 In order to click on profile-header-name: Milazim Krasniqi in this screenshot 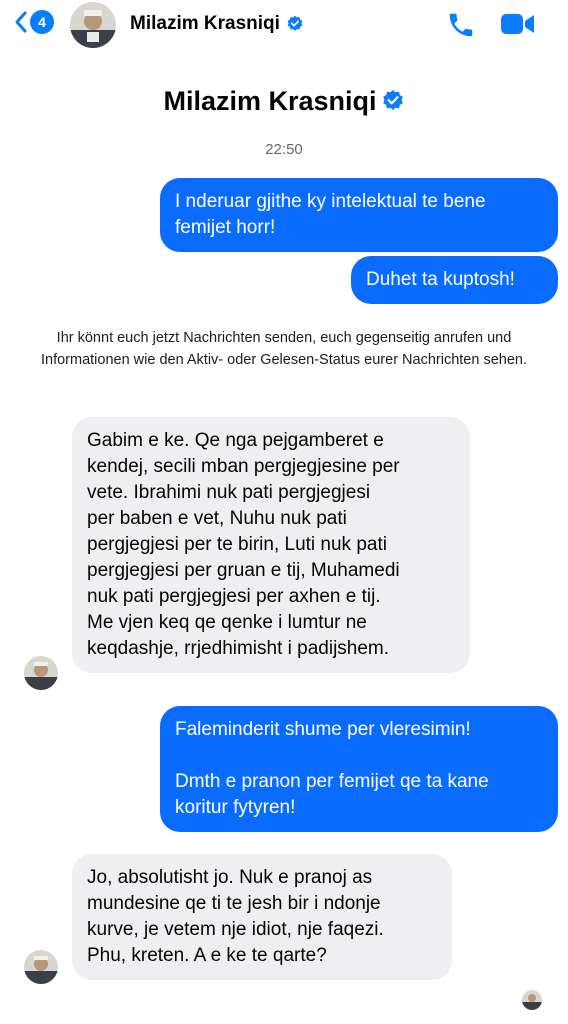, I will do `click(284, 101)`.